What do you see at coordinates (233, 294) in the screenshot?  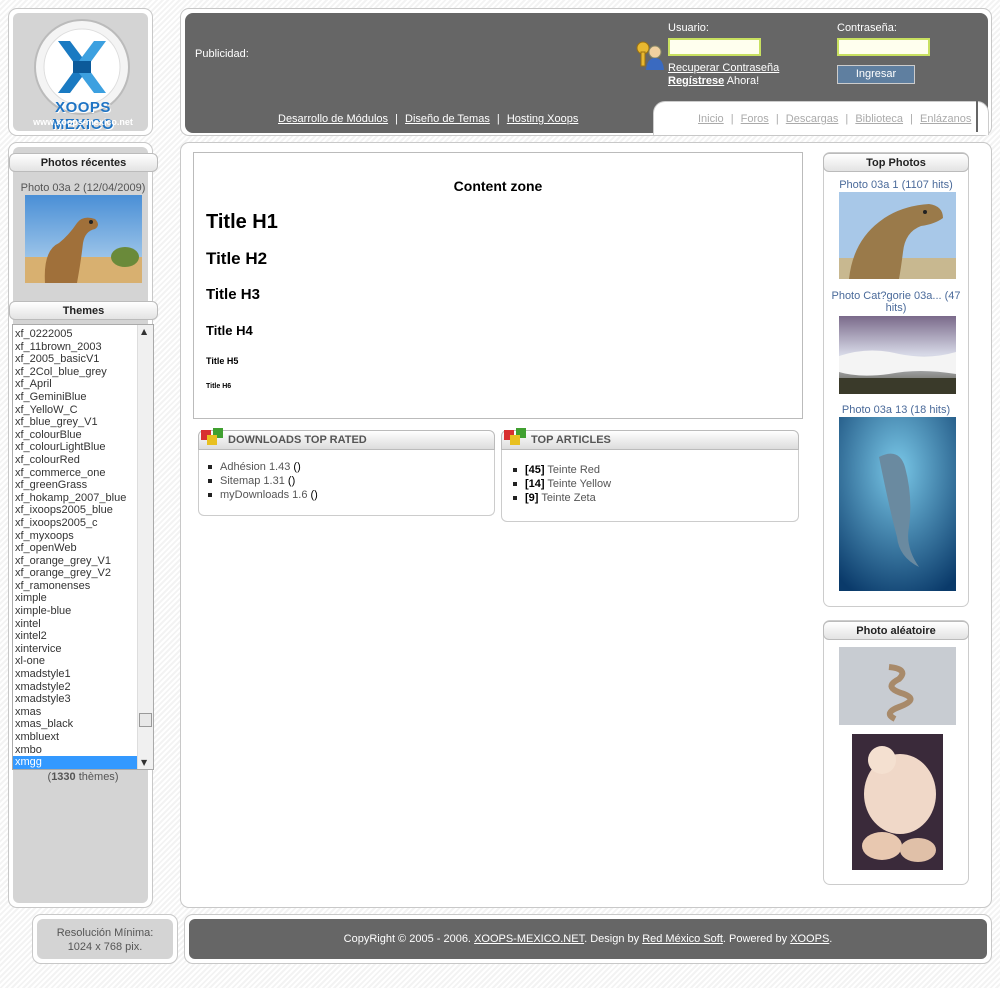 I see `title-h3: Title H3` at bounding box center [233, 294].